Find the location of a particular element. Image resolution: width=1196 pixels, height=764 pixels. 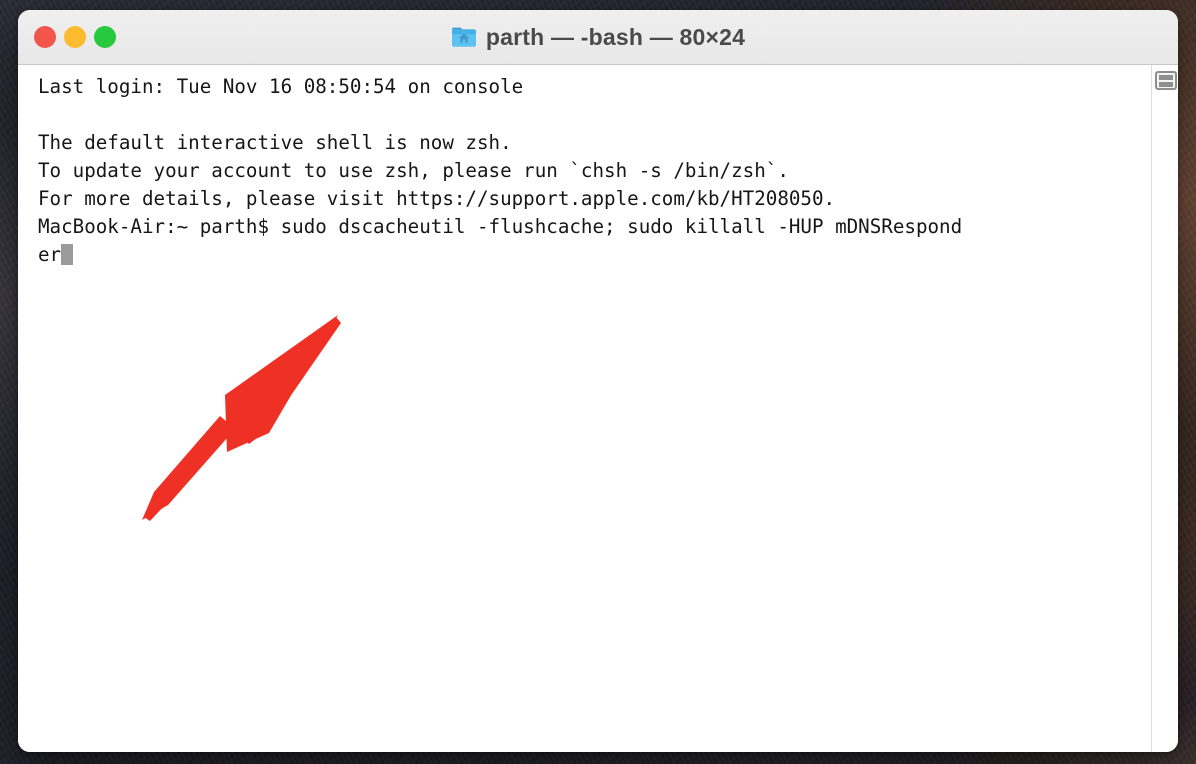

window-title-bar: parth — -bash — 80×24 is located at coordinates (598, 37).